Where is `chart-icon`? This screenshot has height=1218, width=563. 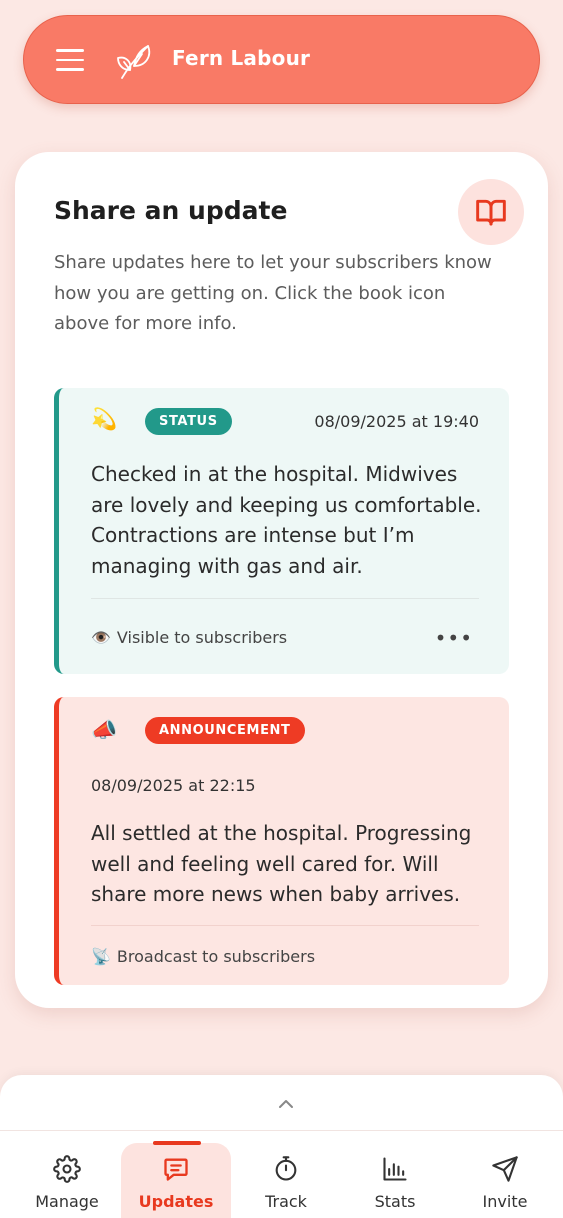
chart-icon is located at coordinates (395, 1169).